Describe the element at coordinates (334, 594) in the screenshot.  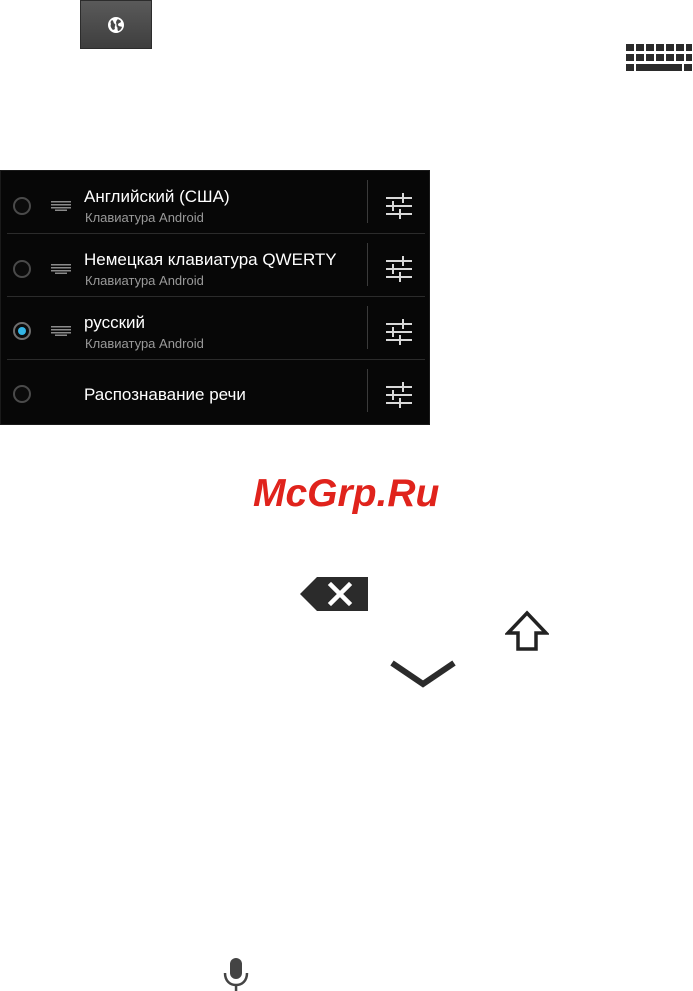
I see `backspace-icon` at that location.